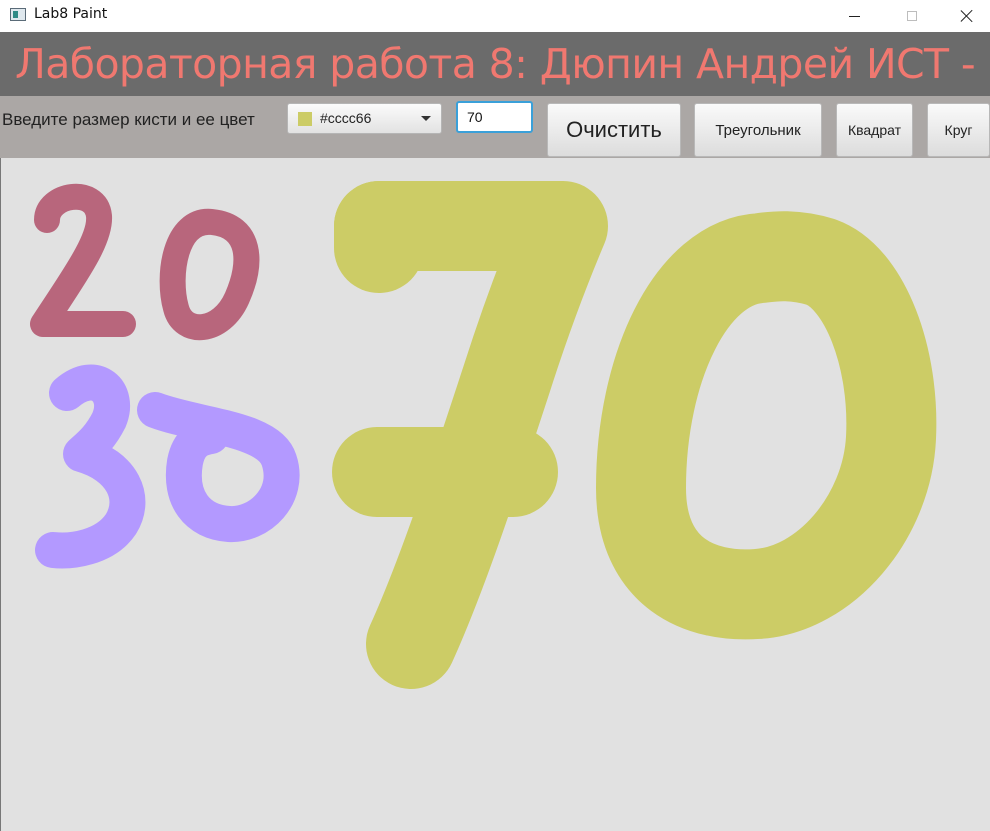  I want to click on minimize-icon, so click(854, 16).